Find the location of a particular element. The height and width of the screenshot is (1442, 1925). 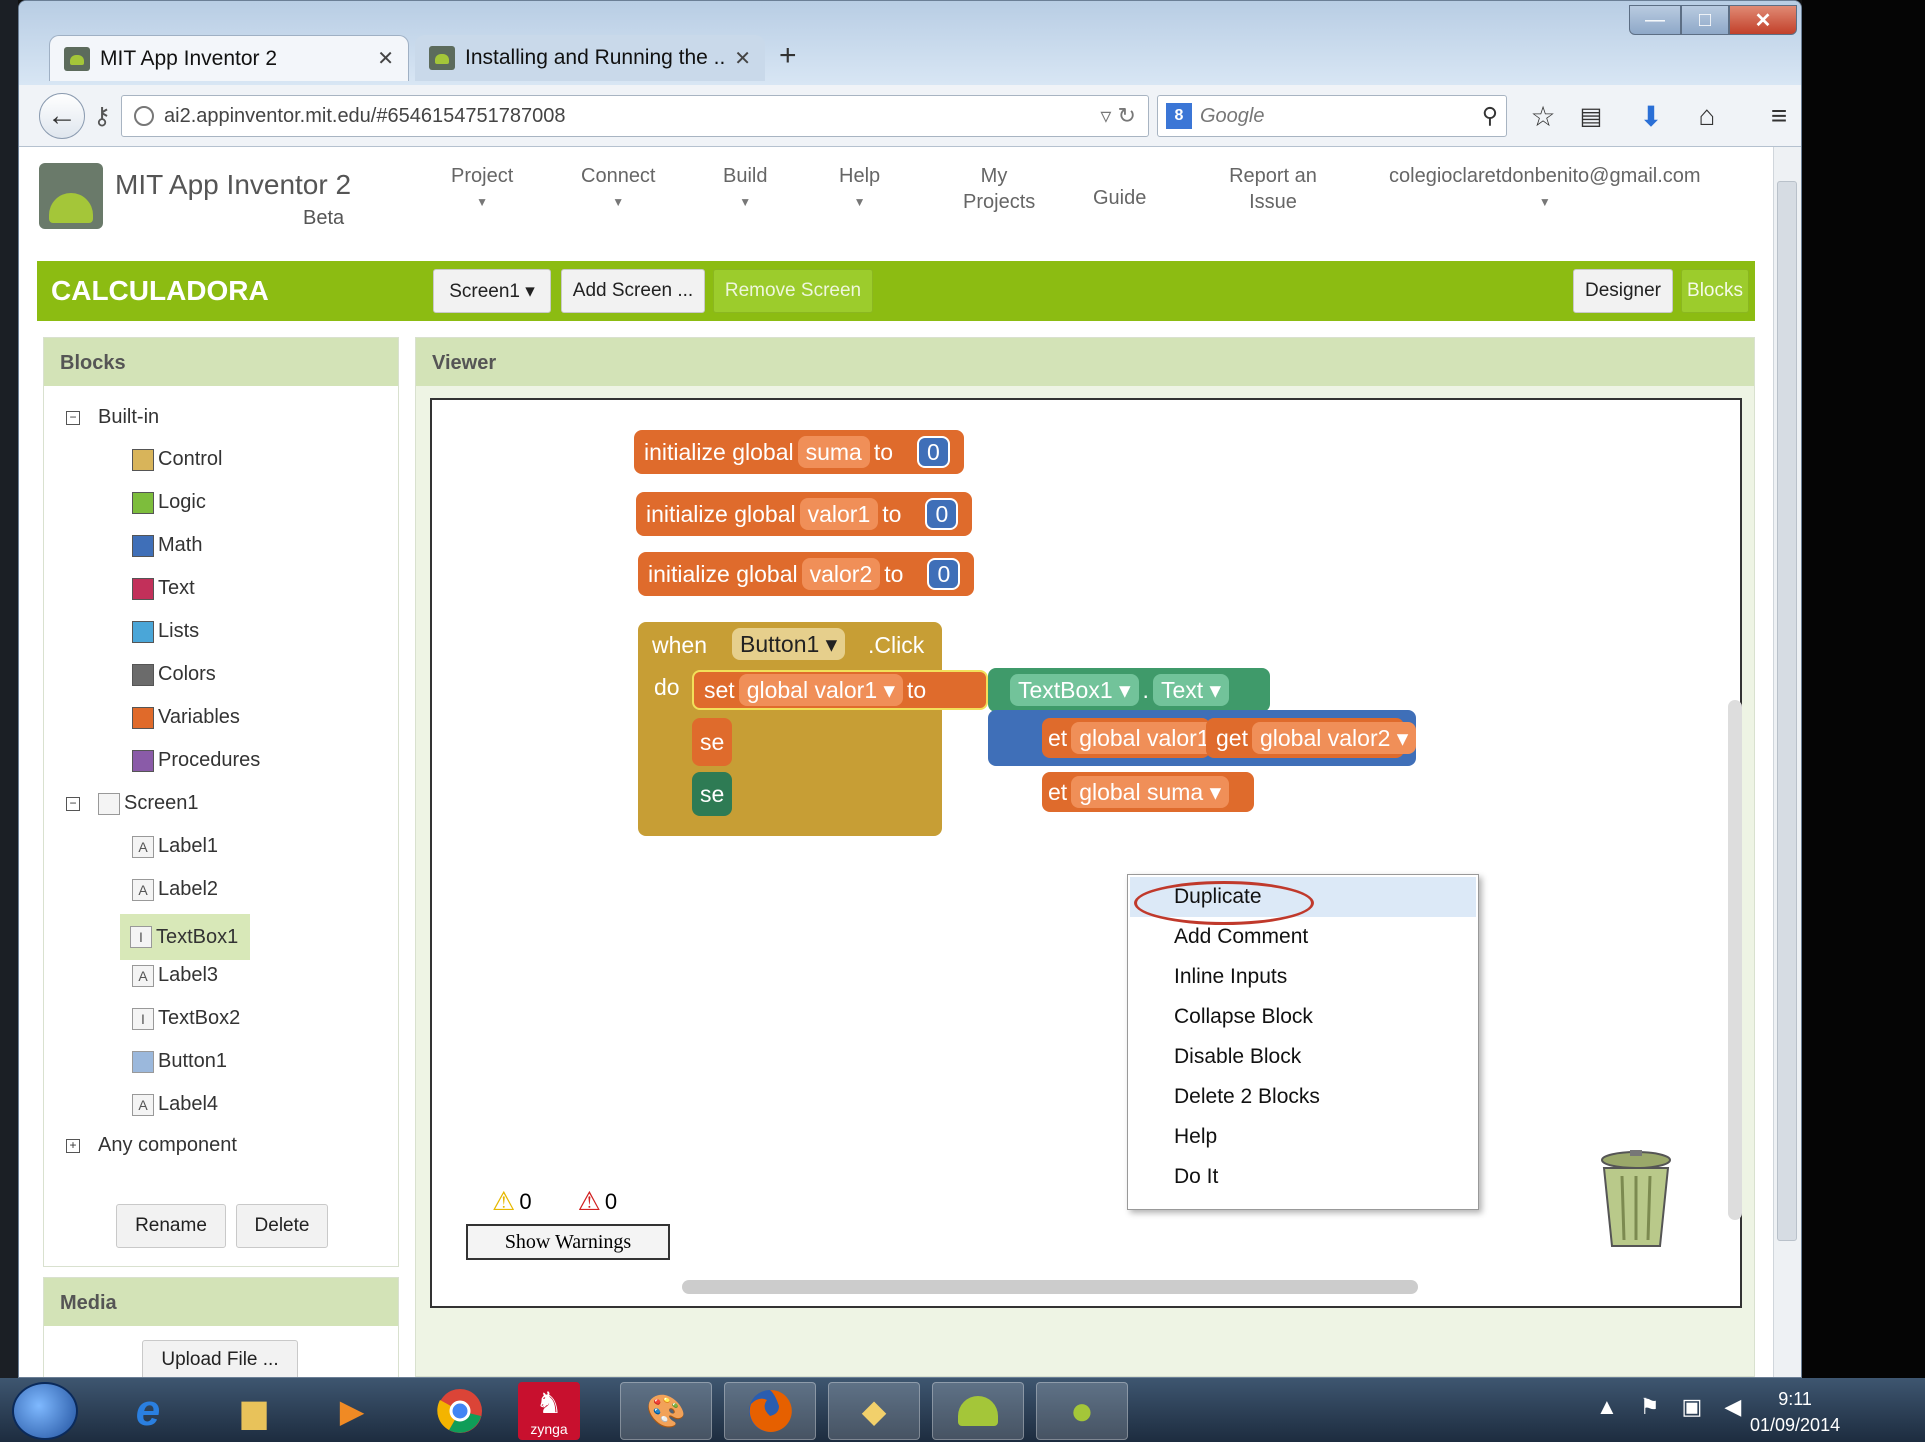

tree-builtin: − Built-in is located at coordinates (112, 417).